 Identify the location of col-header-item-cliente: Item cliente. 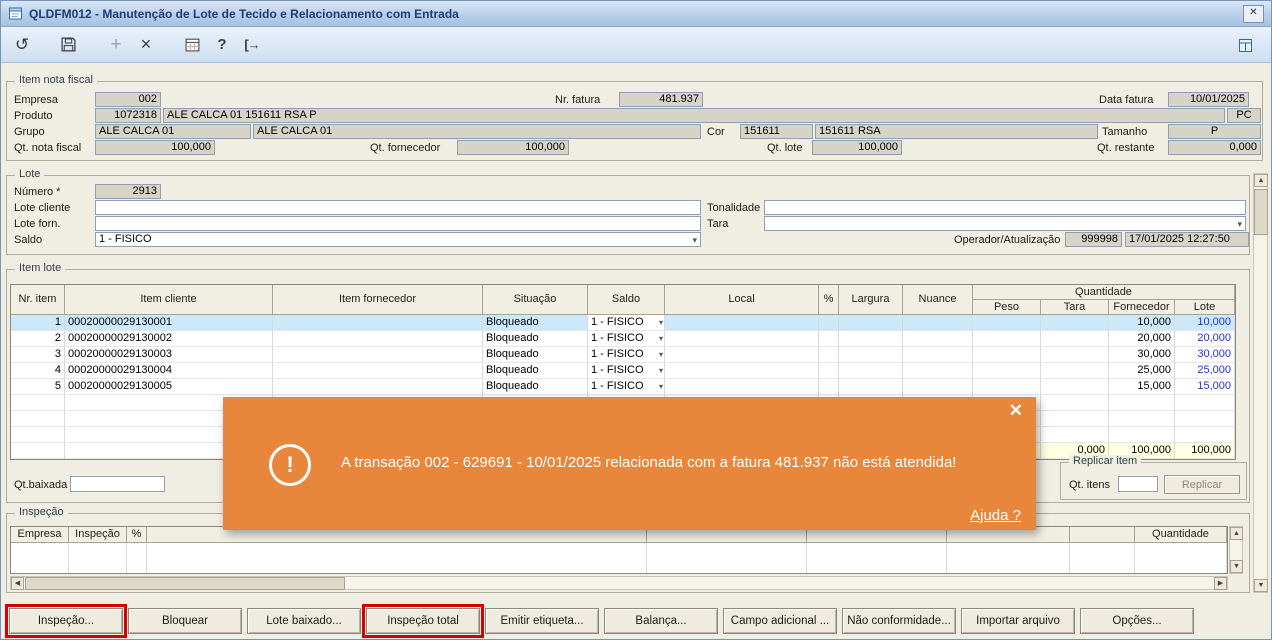
(169, 300).